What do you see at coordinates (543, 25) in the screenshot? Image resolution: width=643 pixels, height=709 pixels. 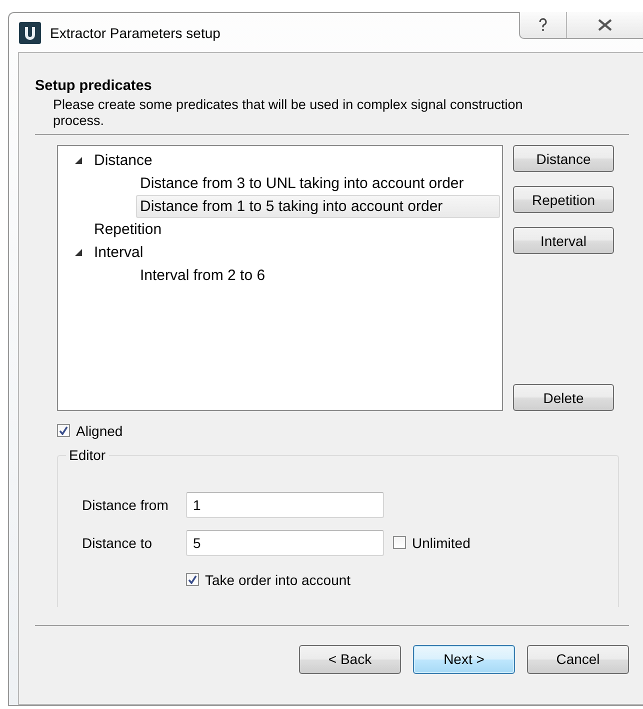 I see `help-icon` at bounding box center [543, 25].